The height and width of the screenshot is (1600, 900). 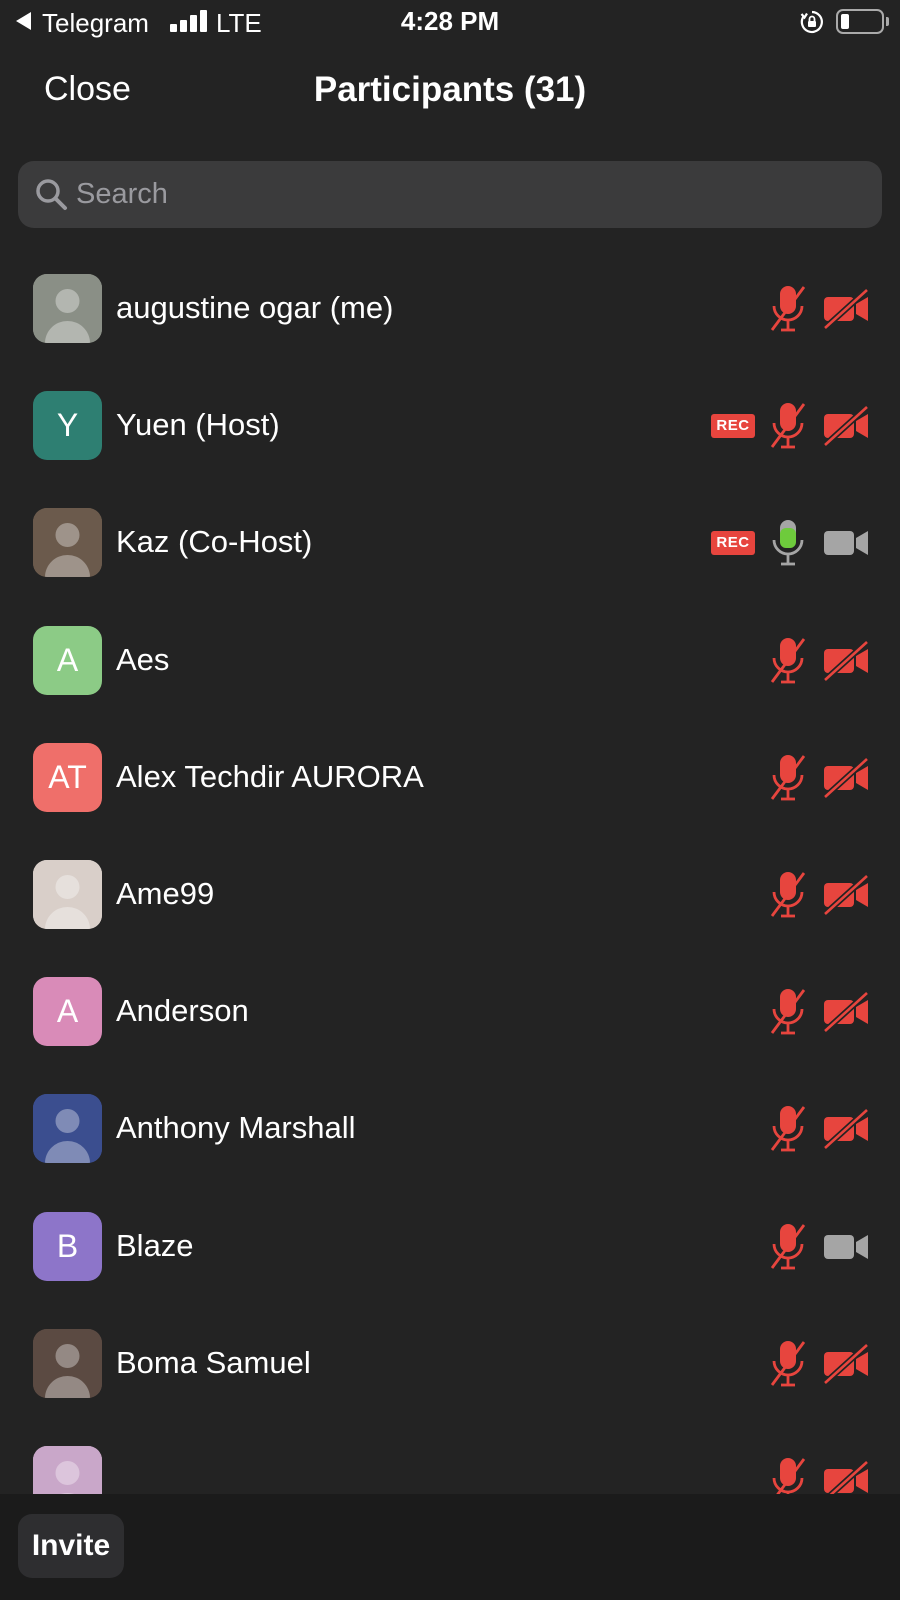 What do you see at coordinates (213, 1362) in the screenshot?
I see `participant-name: Boma Samuel` at bounding box center [213, 1362].